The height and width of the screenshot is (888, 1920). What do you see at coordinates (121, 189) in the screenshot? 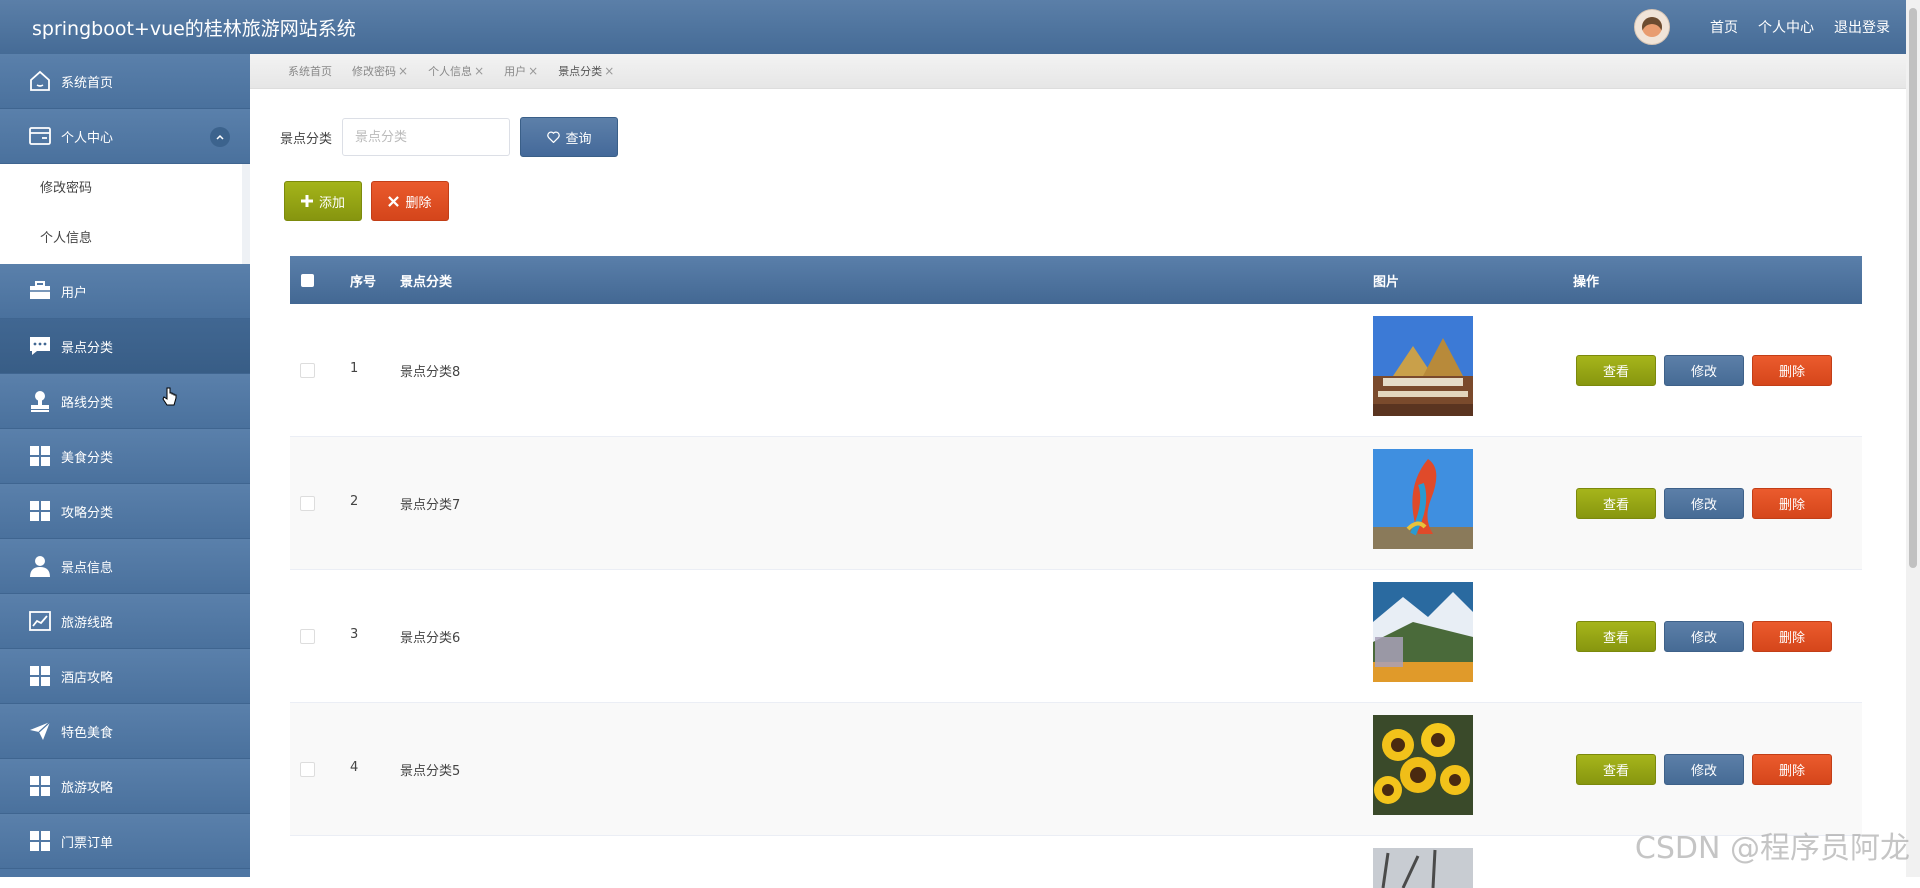
I see `sidebar-subitem-change-password: 修改密码` at bounding box center [121, 189].